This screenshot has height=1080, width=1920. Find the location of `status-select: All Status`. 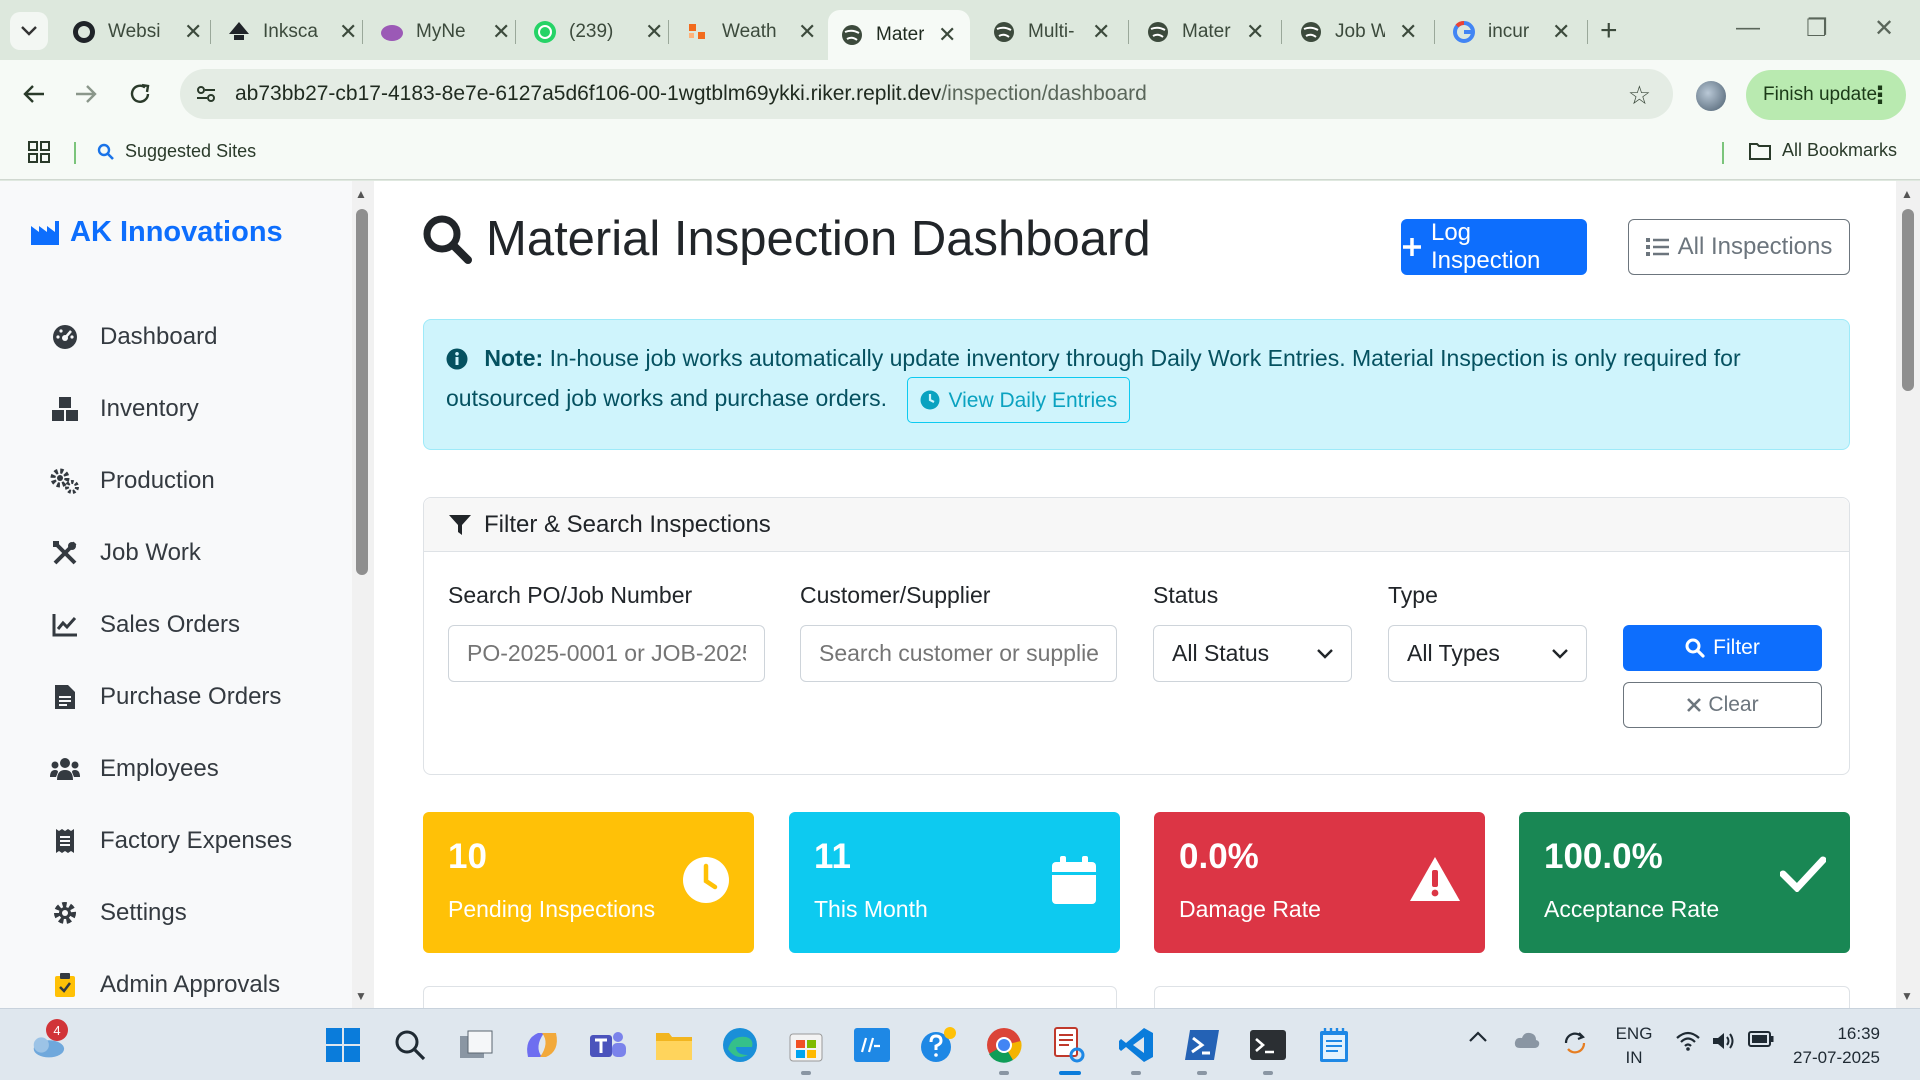

status-select: All Status is located at coordinates (1252, 653).